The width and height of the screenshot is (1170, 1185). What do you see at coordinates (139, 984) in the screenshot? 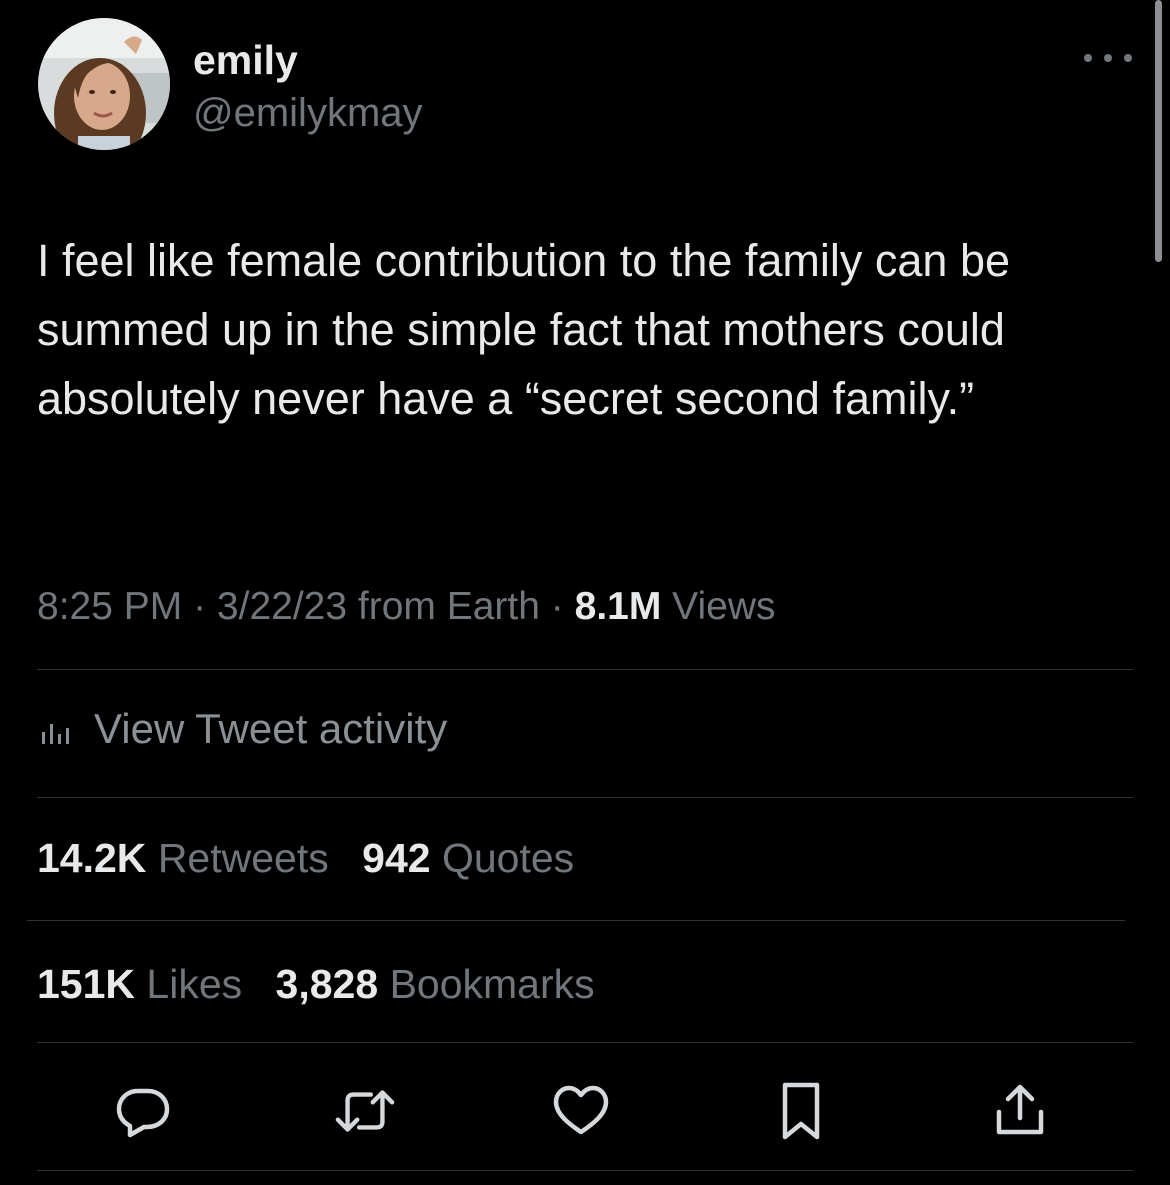
I see `likes-stat: 151K Likes` at bounding box center [139, 984].